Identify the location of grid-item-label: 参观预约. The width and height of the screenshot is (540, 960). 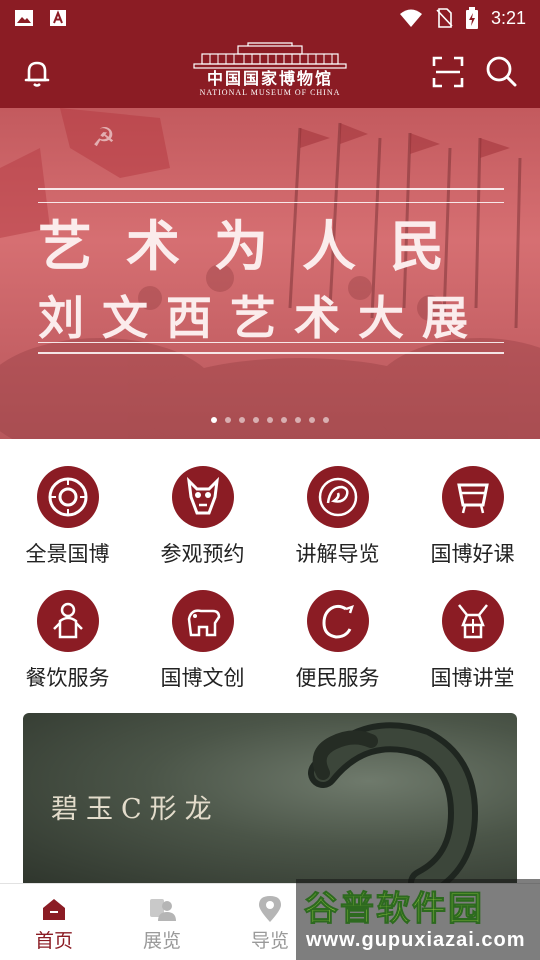
(202, 554).